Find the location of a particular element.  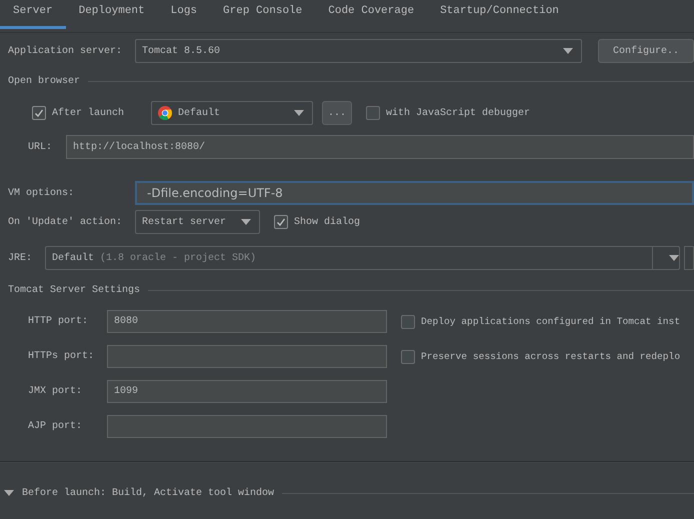

browser-icon is located at coordinates (165, 113).